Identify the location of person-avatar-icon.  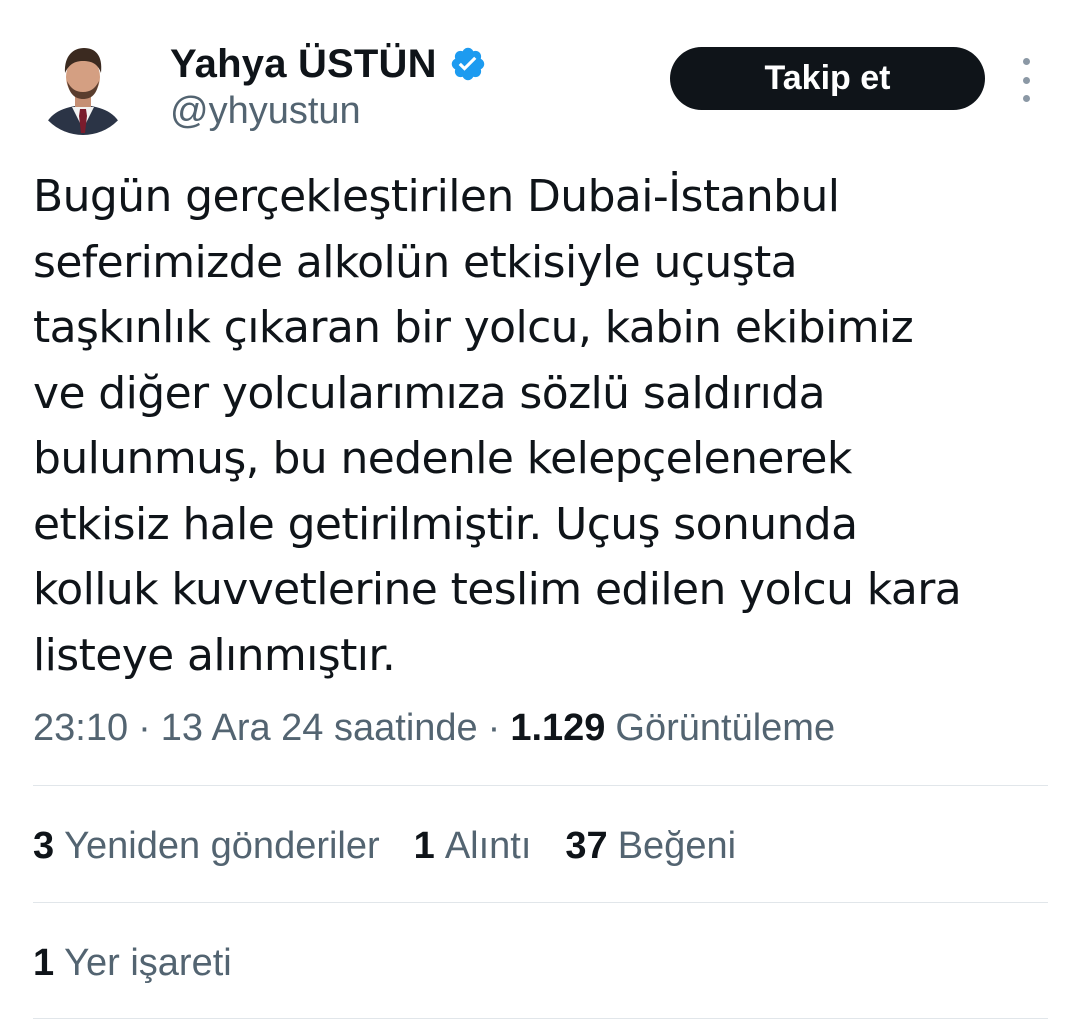
(83, 86).